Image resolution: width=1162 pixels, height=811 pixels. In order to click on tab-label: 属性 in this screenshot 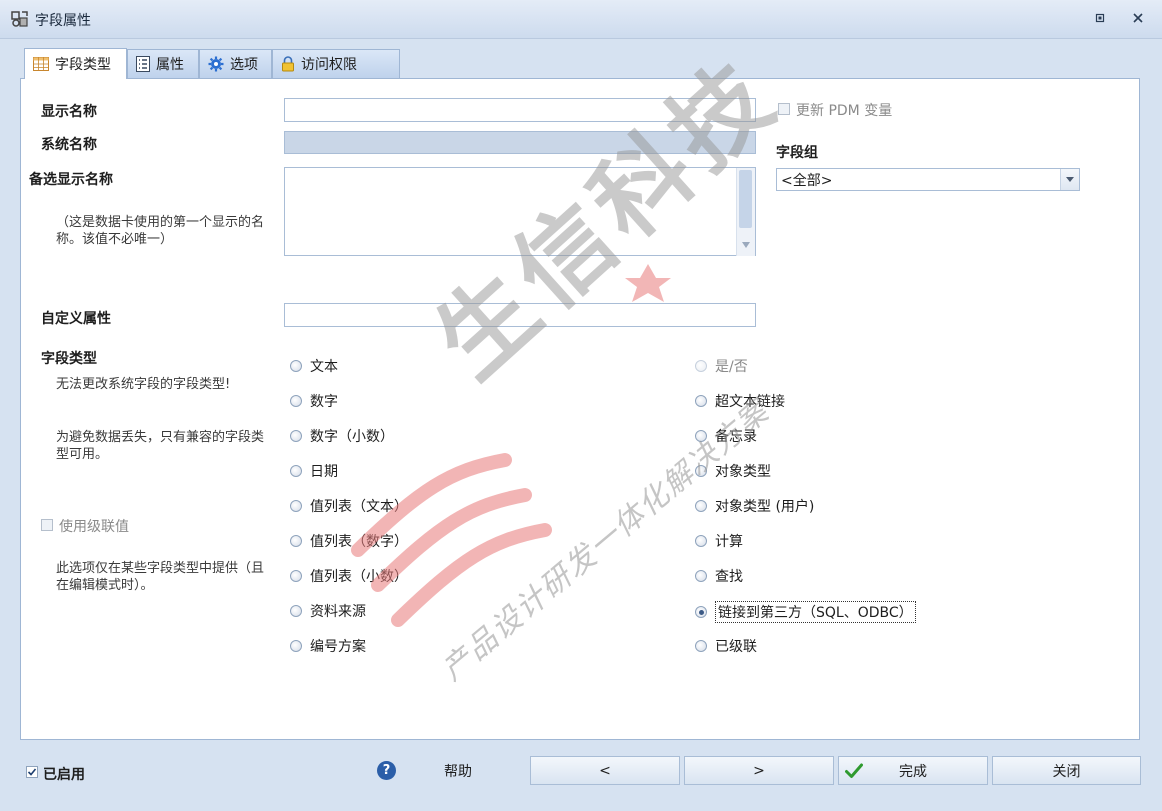, I will do `click(170, 65)`.